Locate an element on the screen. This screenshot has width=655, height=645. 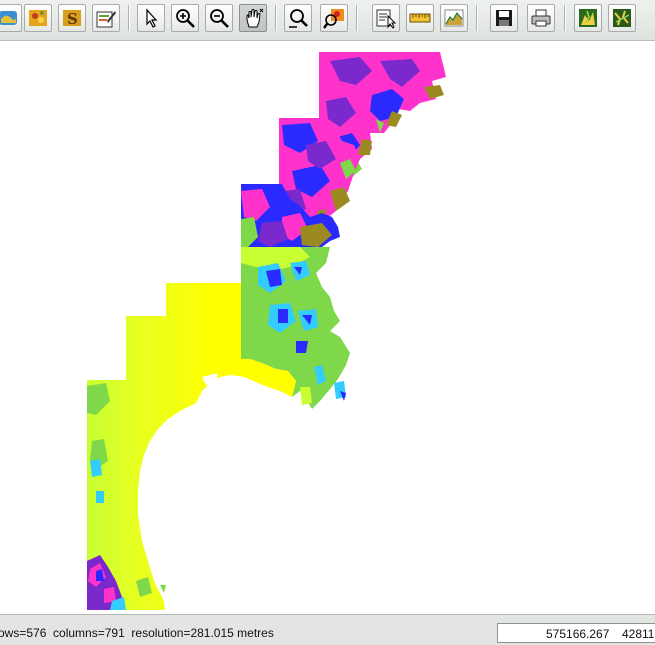
identify-button is located at coordinates (386, 18).